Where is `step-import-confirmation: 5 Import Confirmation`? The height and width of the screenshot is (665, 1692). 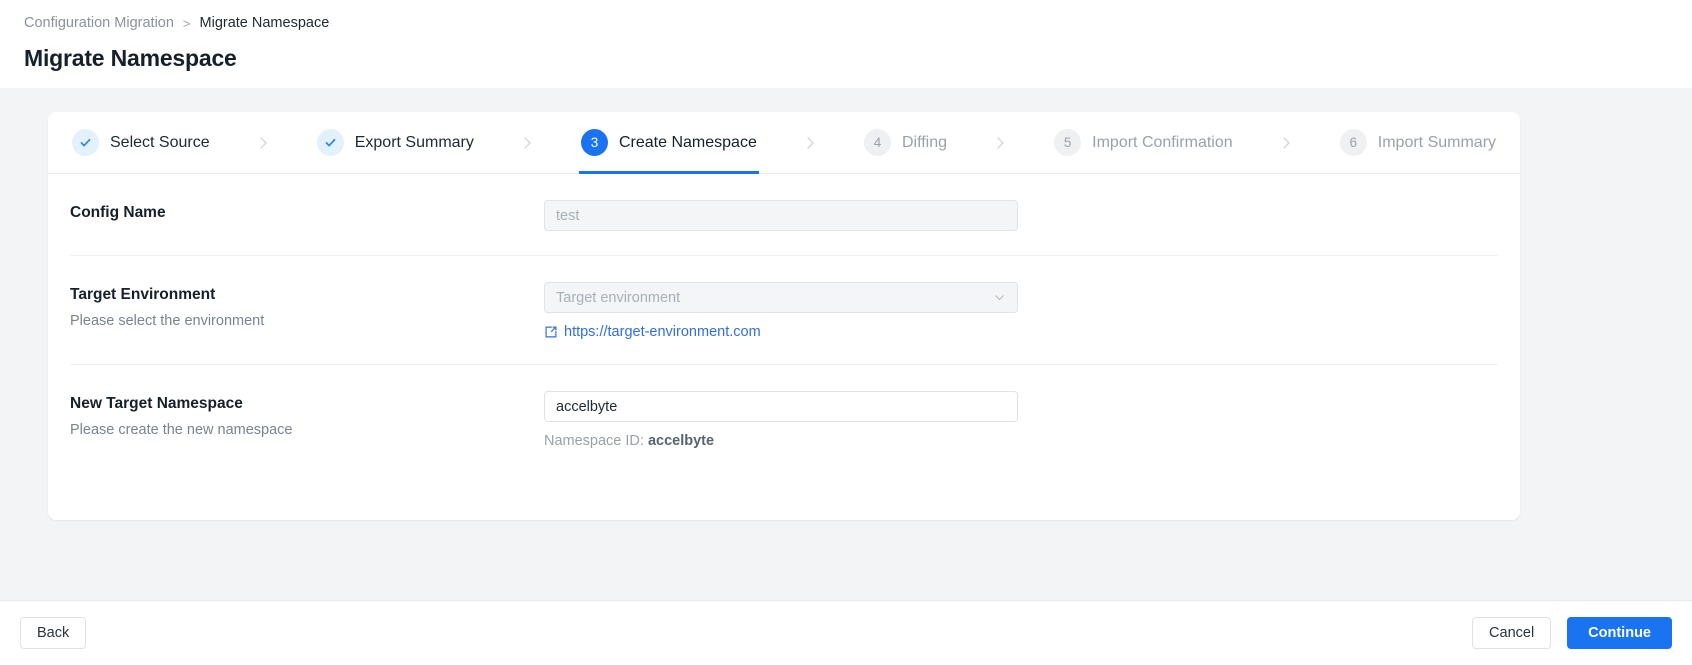
step-import-confirmation: 5 Import Confirmation is located at coordinates (1143, 143).